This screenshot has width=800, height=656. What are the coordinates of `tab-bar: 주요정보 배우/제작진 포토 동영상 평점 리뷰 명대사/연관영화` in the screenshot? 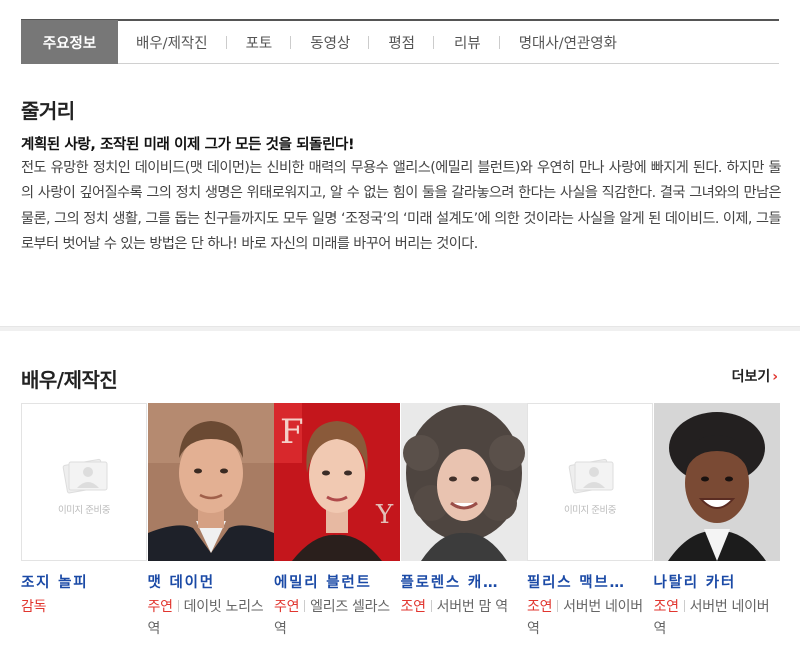 It's located at (400, 41).